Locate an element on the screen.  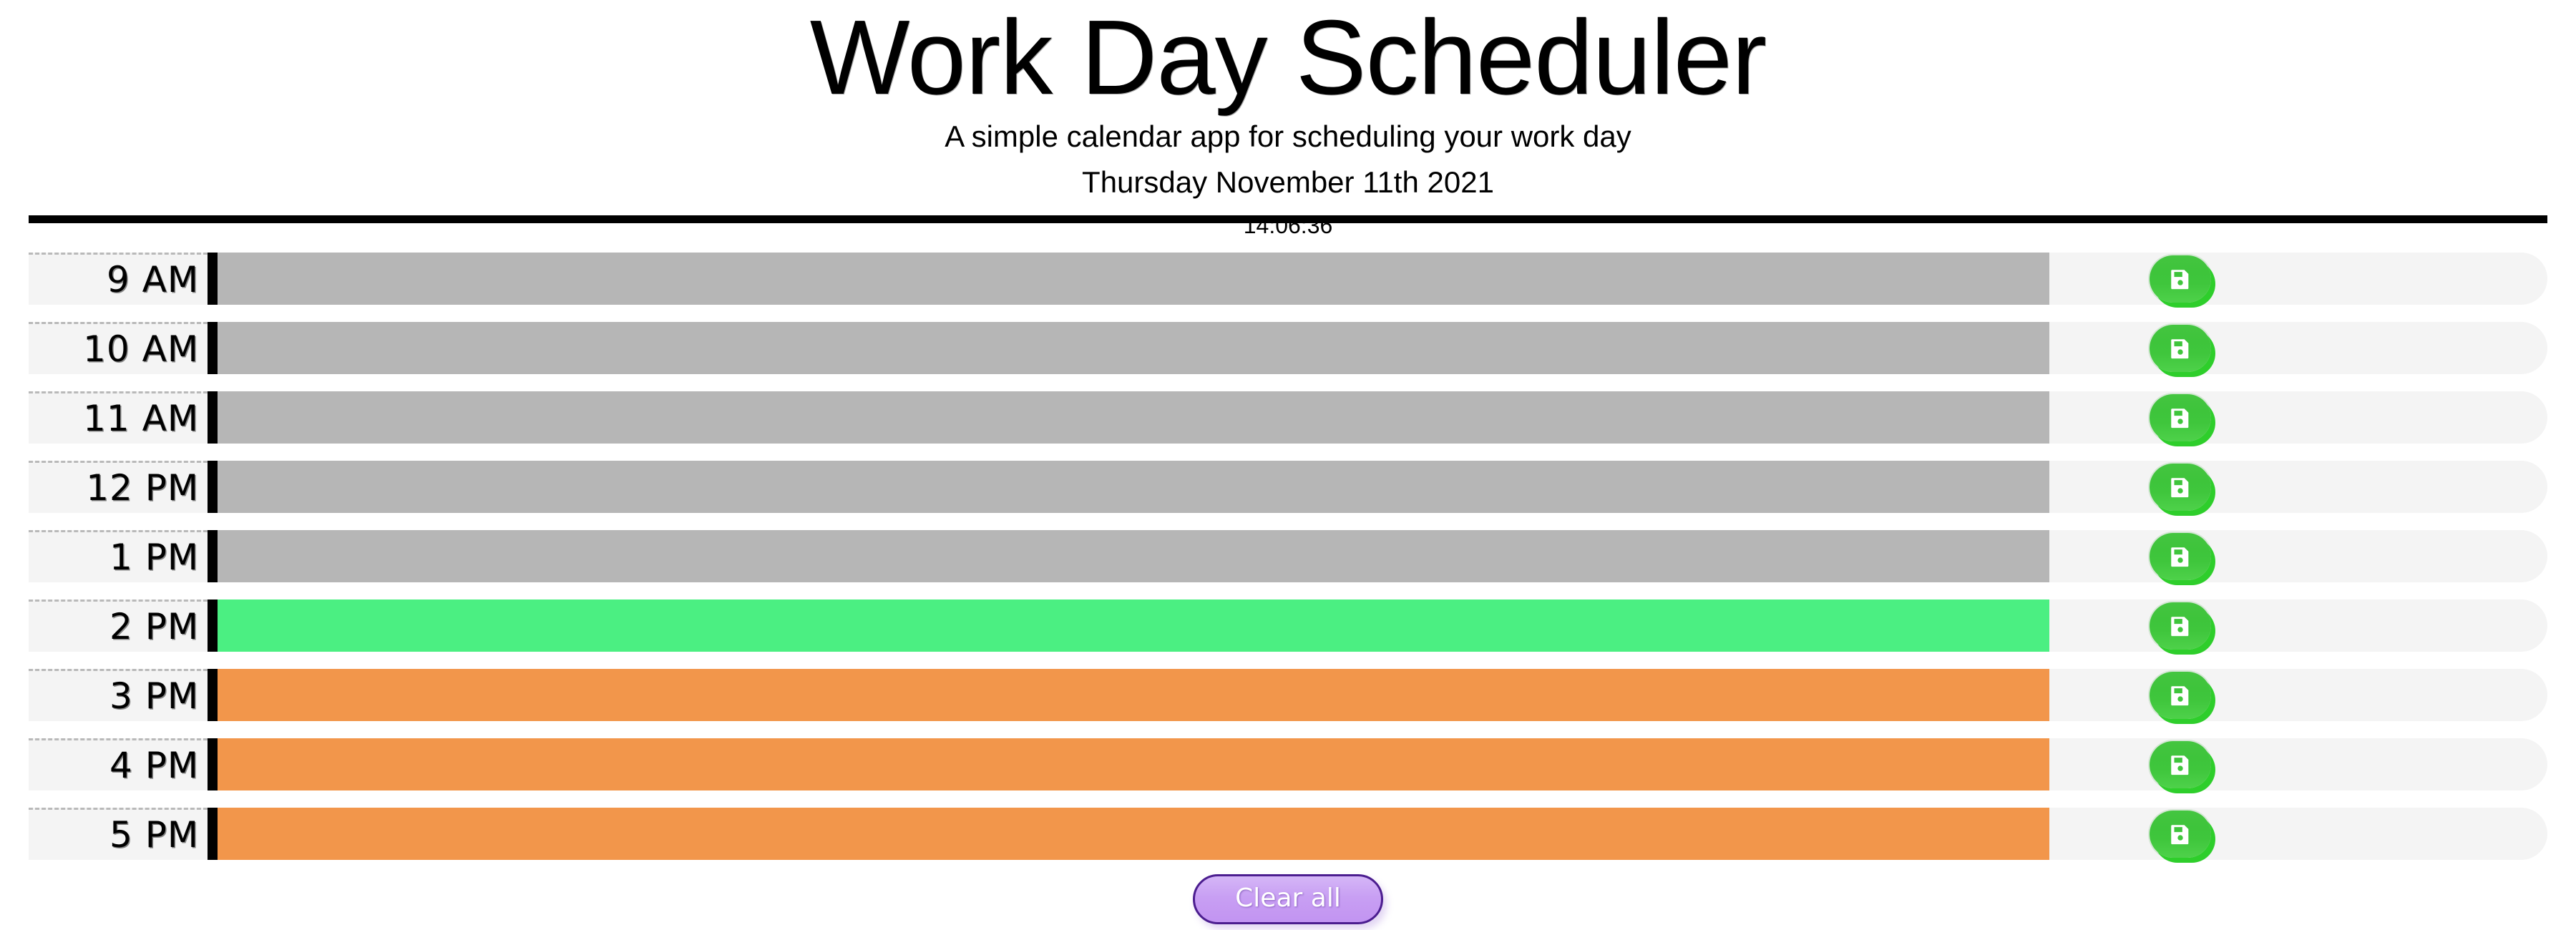
hour-label-hour-11: 11 AM is located at coordinates (118, 417).